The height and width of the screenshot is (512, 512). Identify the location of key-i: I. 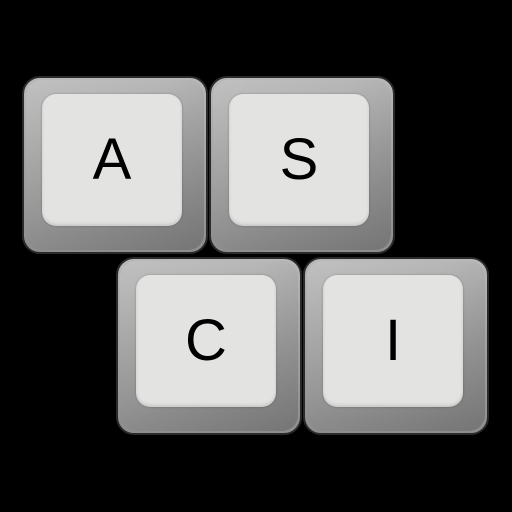
(396, 346).